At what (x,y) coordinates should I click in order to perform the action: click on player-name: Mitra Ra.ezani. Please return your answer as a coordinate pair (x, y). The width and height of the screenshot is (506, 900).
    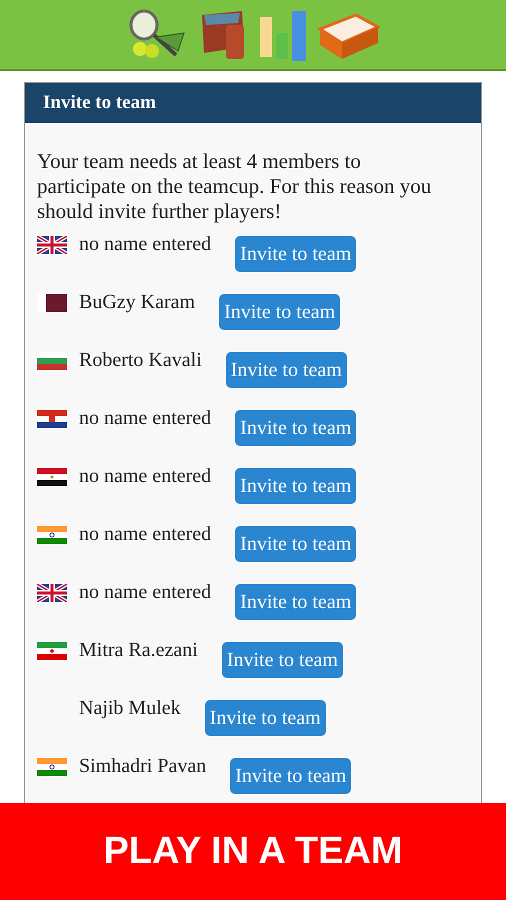
    Looking at the image, I should click on (138, 650).